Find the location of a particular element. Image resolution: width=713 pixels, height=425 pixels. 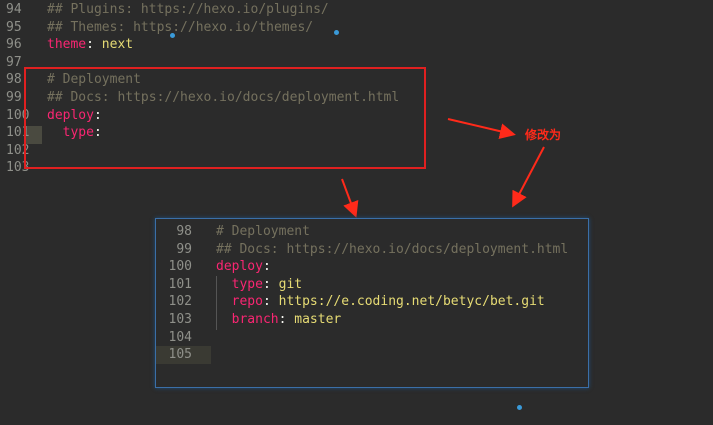

code-text: repo: https://e.coding.net/betyc/bet.git is located at coordinates (380, 302).